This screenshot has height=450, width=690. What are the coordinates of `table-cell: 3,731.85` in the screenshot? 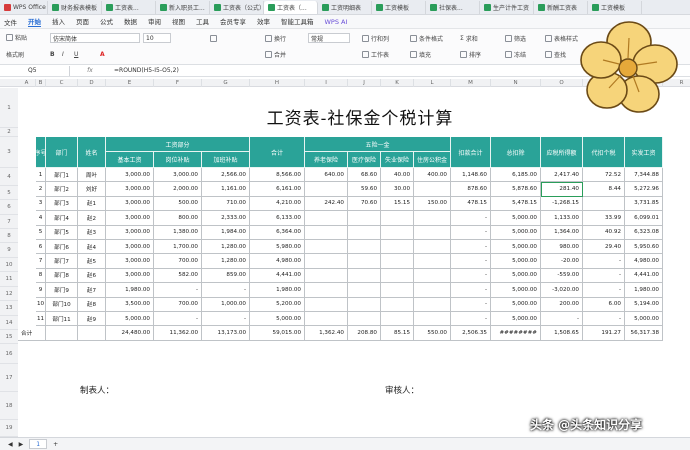 It's located at (644, 204).